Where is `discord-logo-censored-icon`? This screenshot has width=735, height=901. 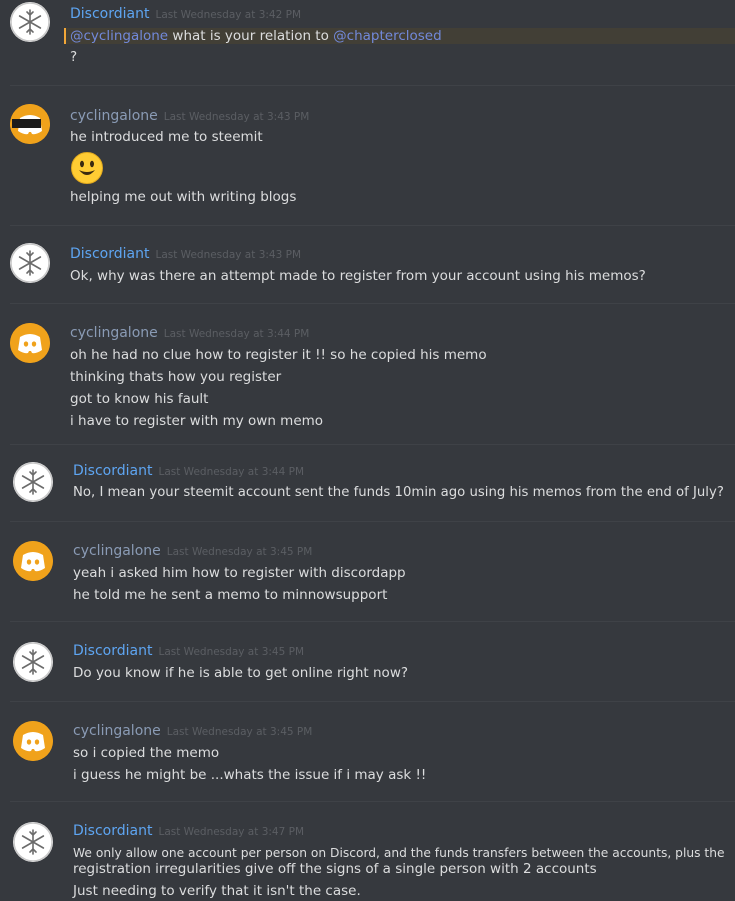 discord-logo-censored-icon is located at coordinates (30, 124).